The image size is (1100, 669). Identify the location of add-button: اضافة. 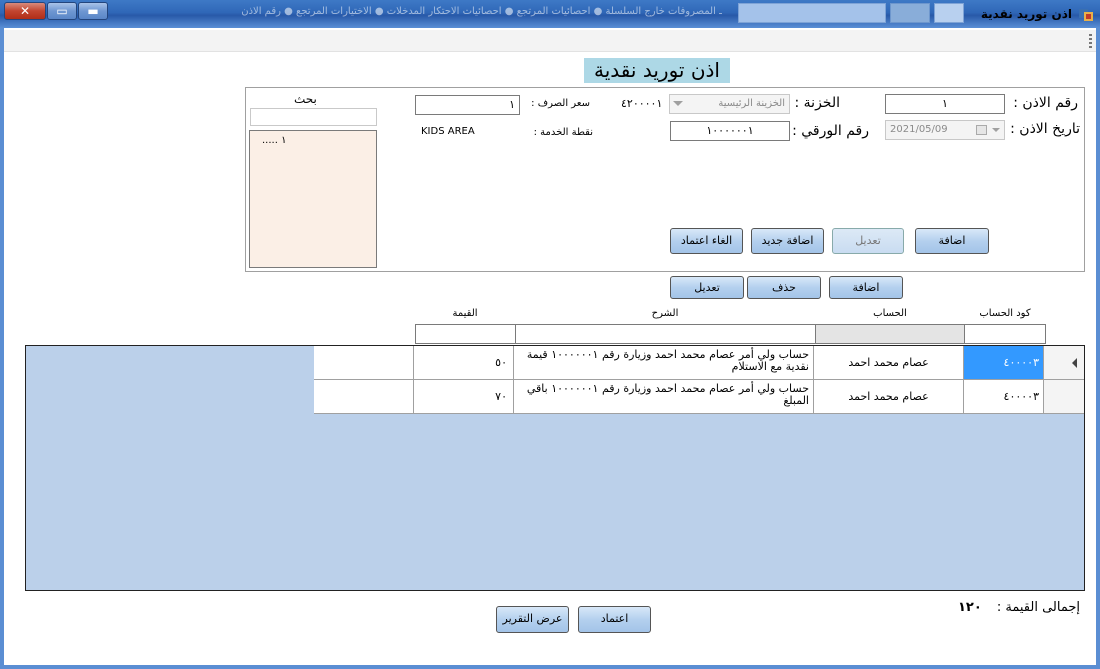
(952, 241).